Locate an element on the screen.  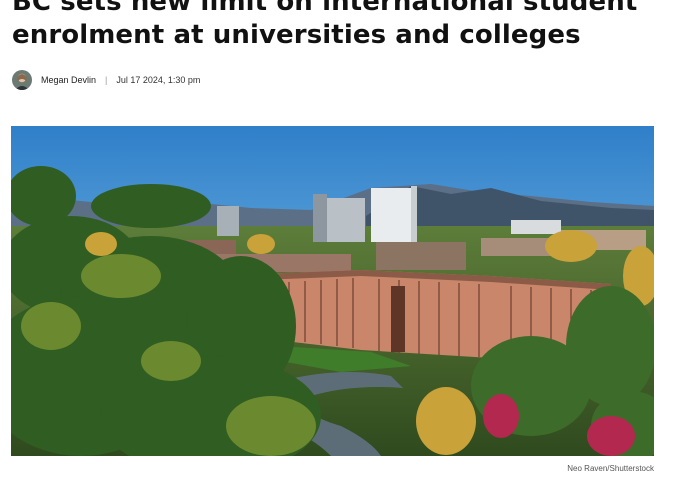
author-avatar is located at coordinates (22, 80).